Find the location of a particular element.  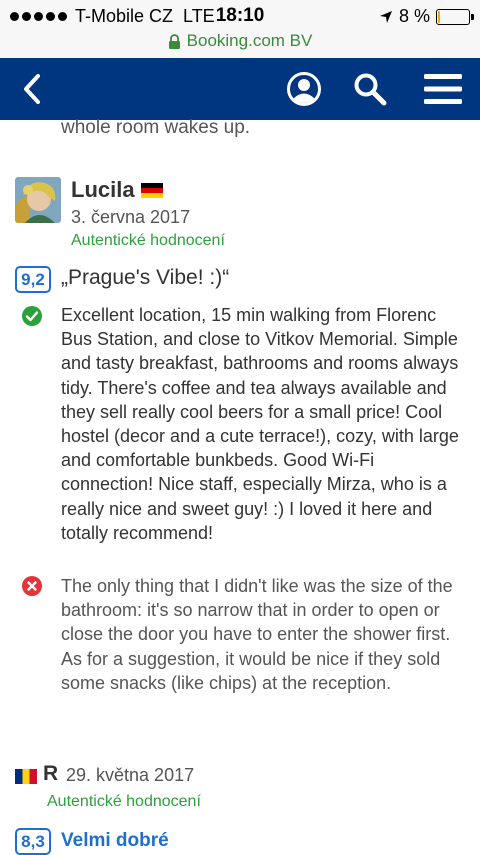

battery-icon is located at coordinates (455, 16).